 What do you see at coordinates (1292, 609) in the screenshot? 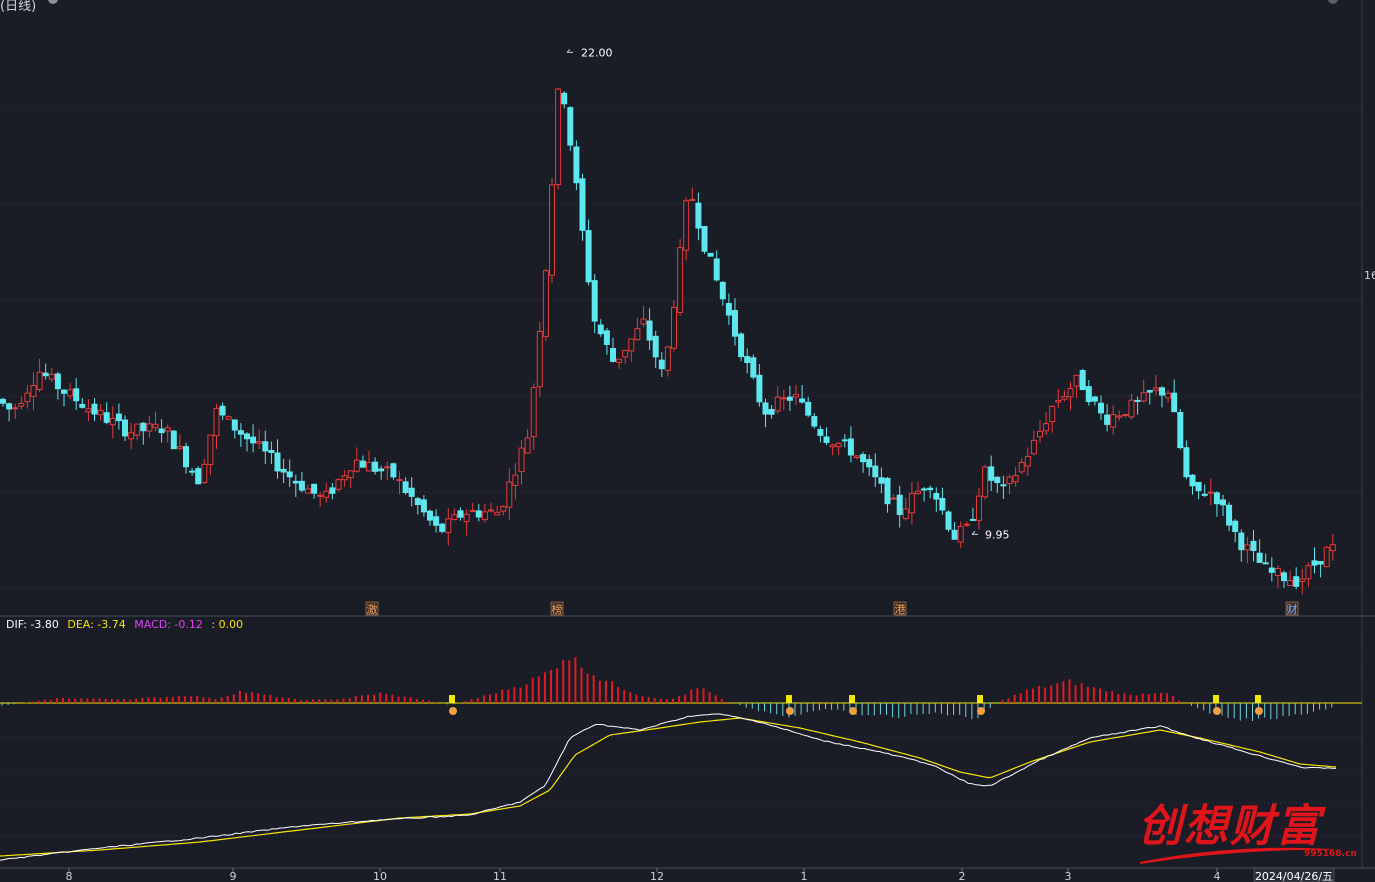
I see `event-marker-label: 财` at bounding box center [1292, 609].